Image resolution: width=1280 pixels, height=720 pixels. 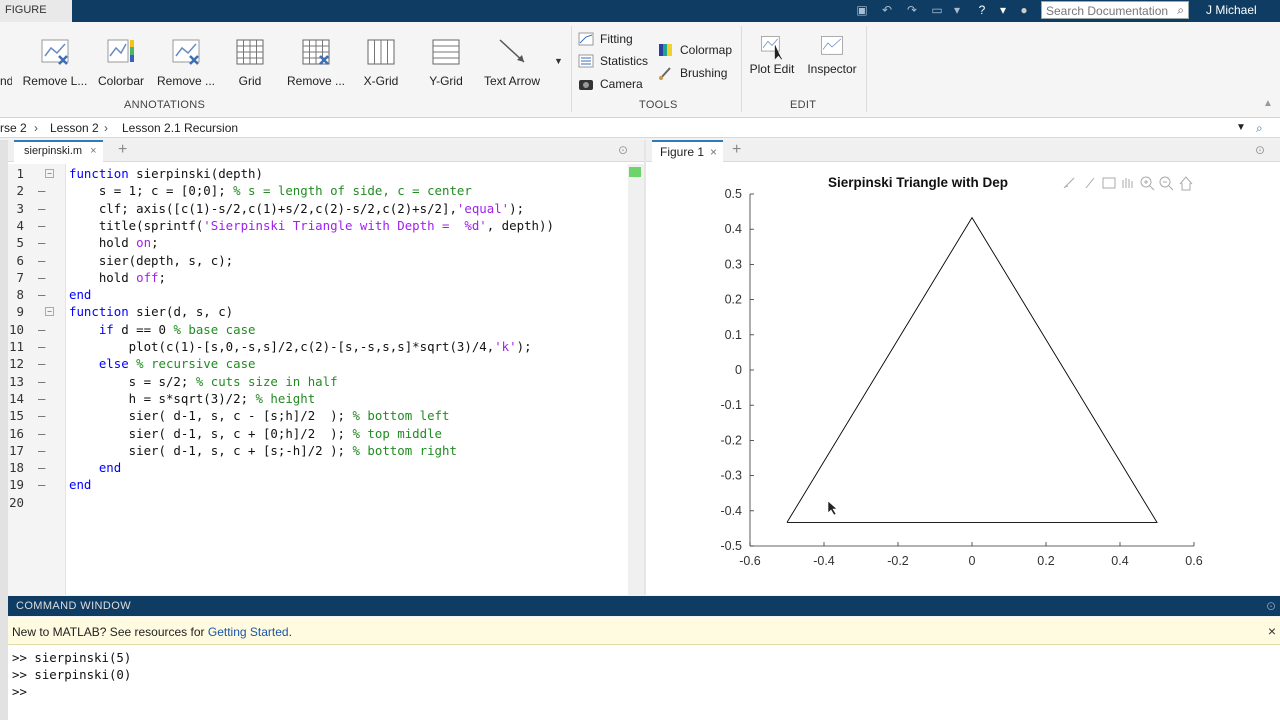 What do you see at coordinates (644, 682) in the screenshot?
I see `command-window: >> sierpinski(5) >> sierpinski(0) >>` at bounding box center [644, 682].